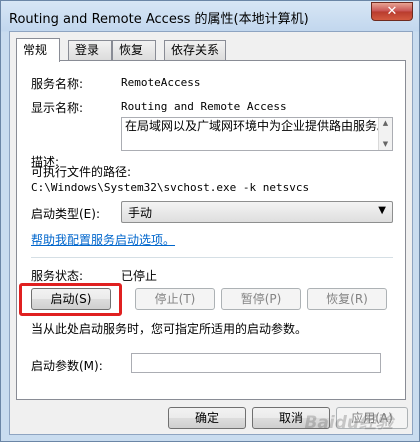 This screenshot has height=442, width=420. I want to click on help-configure-link: 帮助我配置服务启动选项。, so click(103, 239).